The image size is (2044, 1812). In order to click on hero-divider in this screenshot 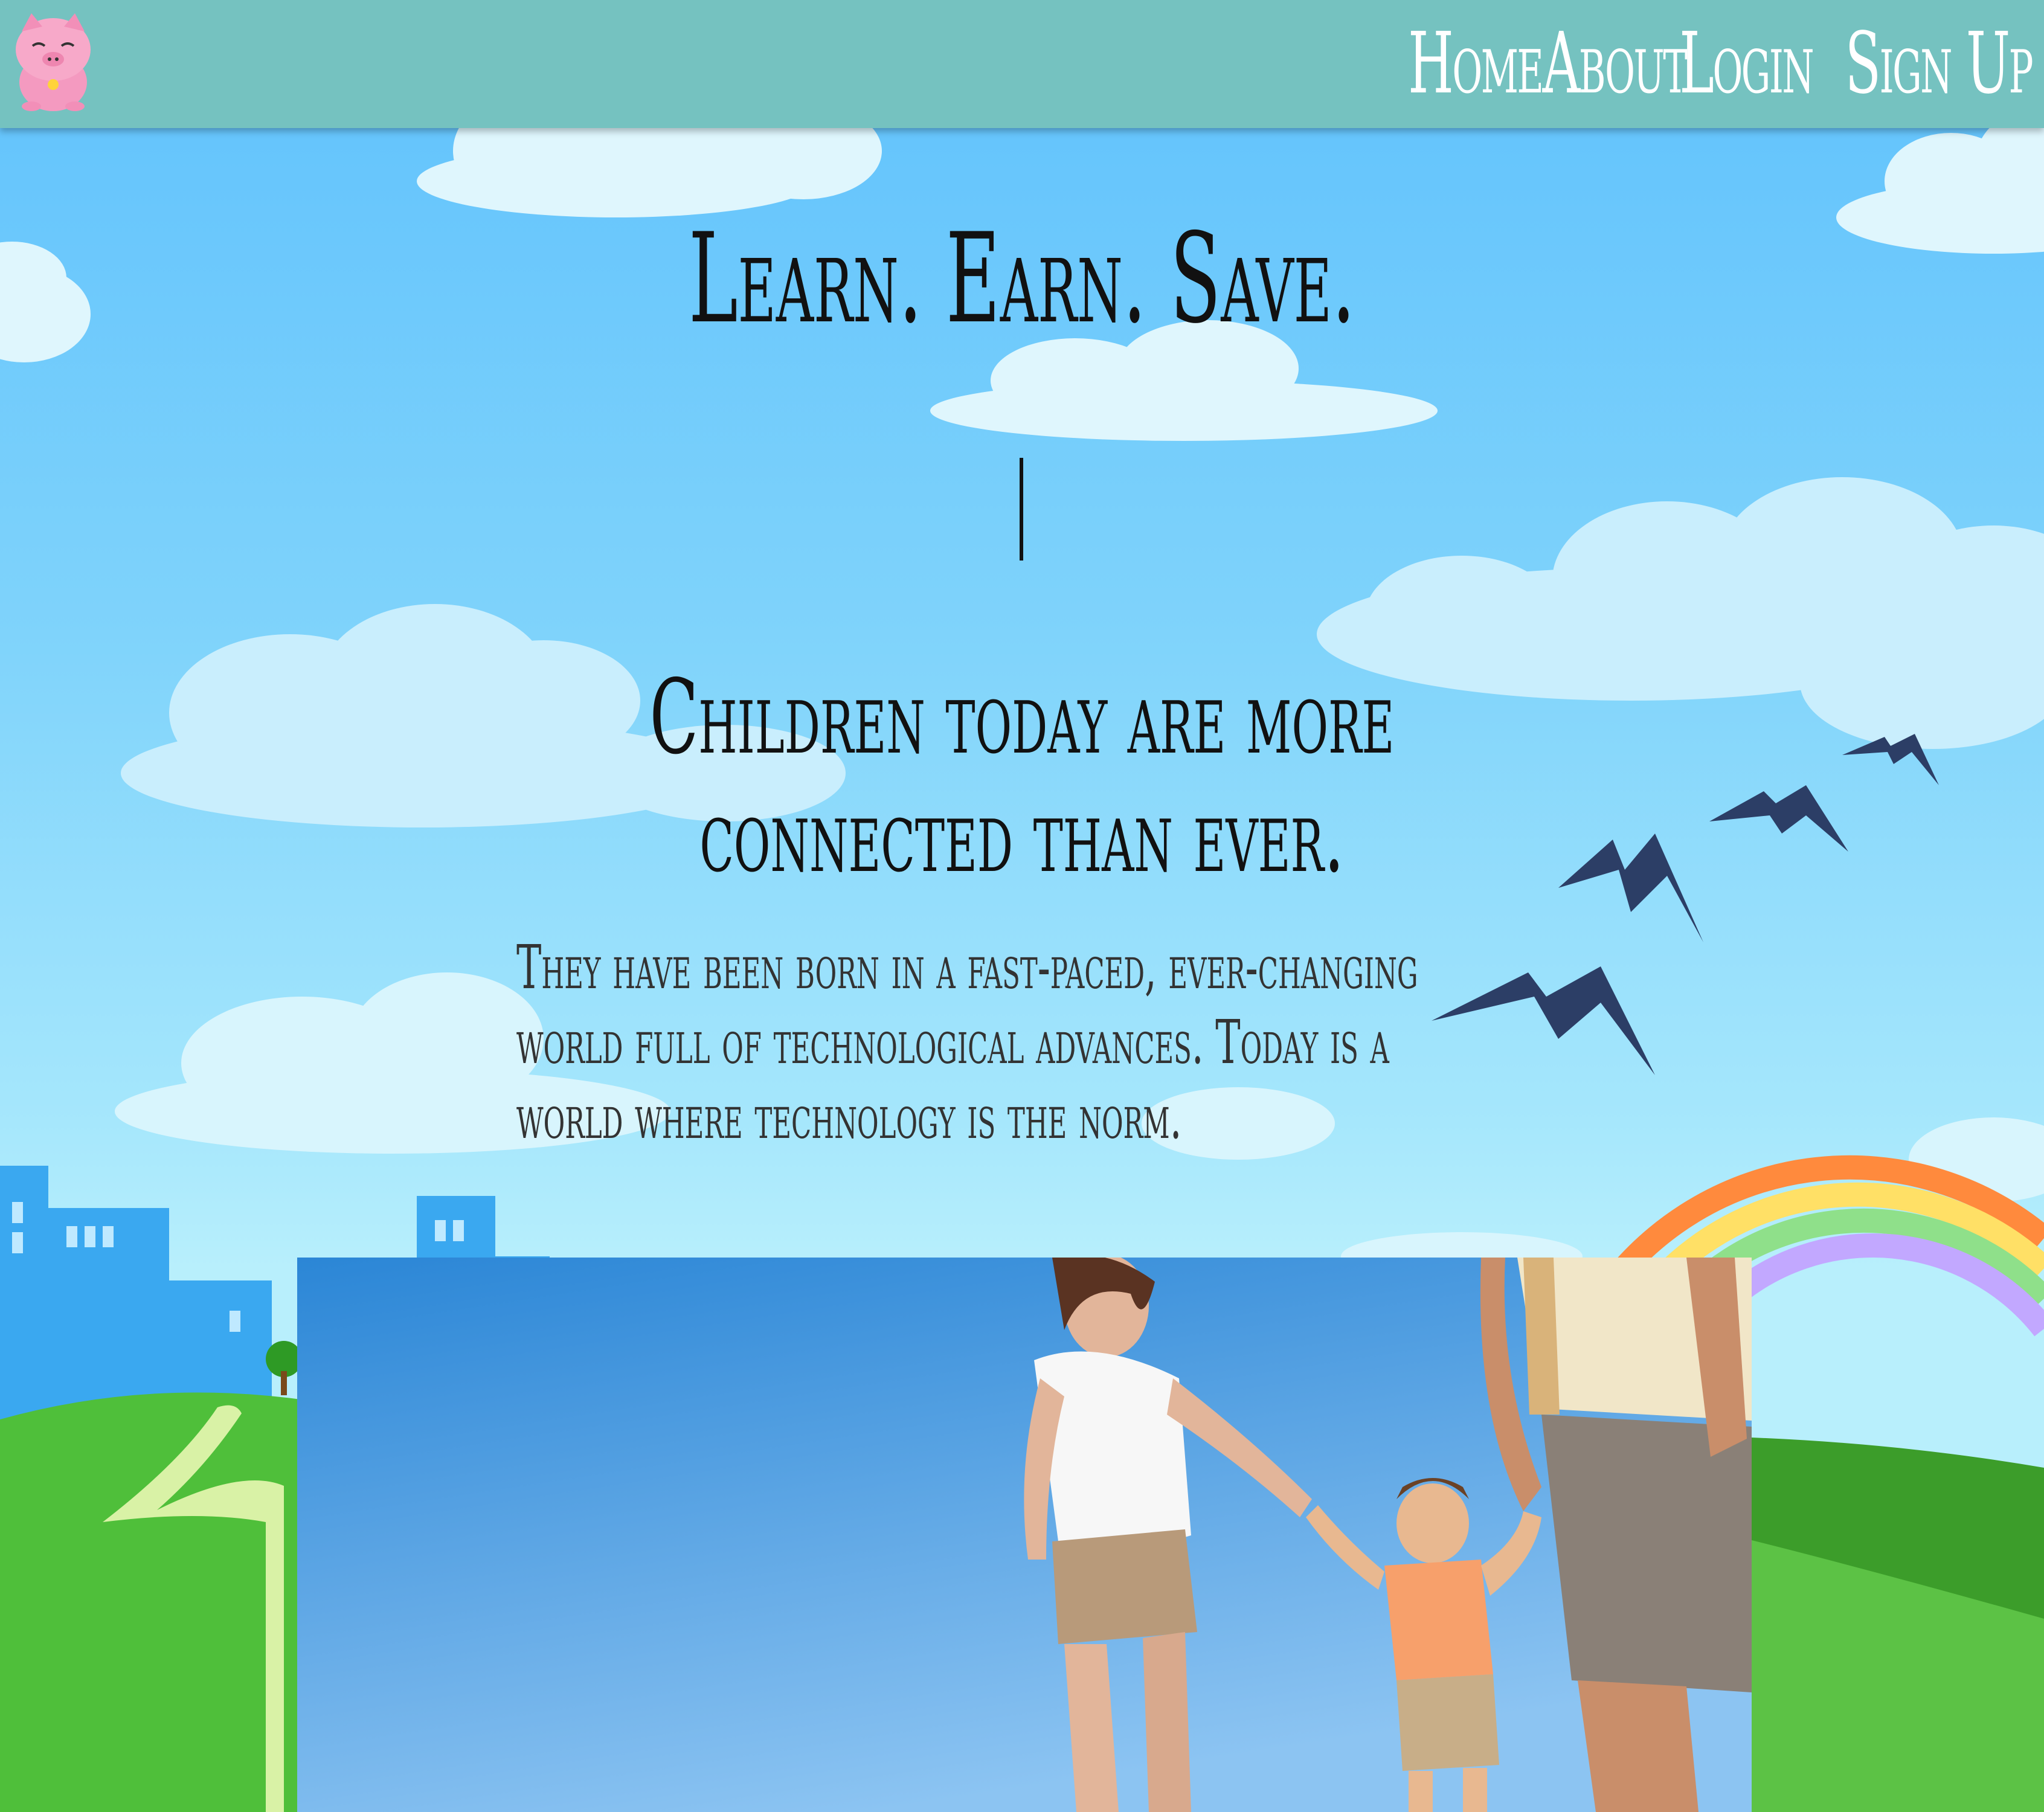, I will do `click(1022, 509)`.